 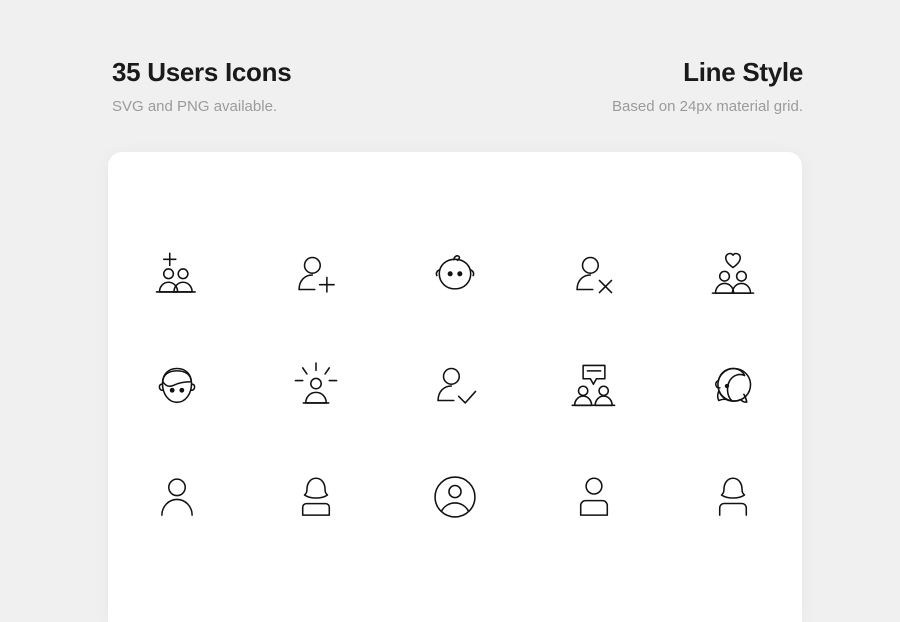 I want to click on icon-cell-baby, so click(x=455, y=275).